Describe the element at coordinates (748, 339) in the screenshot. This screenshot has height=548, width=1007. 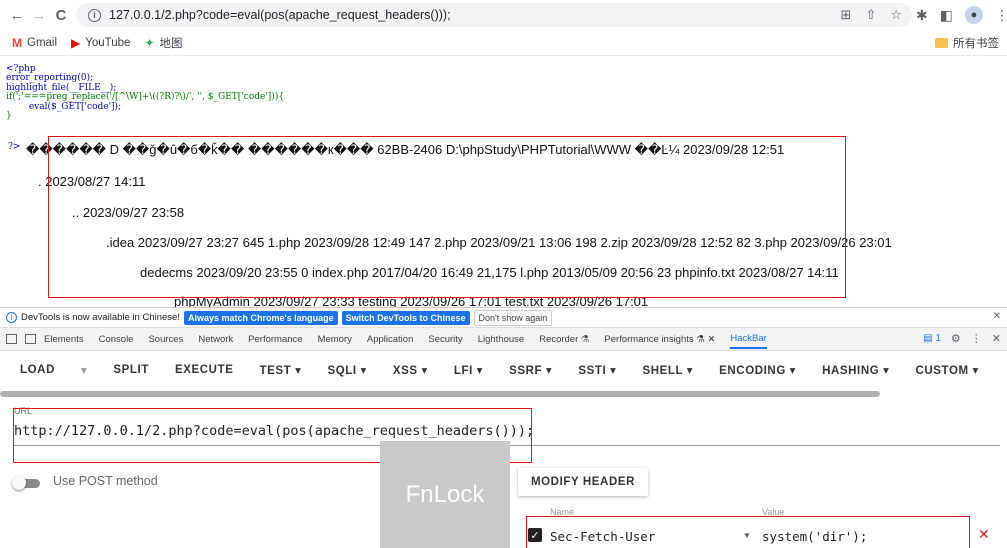
I see `tab-hackbar: HackBar` at that location.